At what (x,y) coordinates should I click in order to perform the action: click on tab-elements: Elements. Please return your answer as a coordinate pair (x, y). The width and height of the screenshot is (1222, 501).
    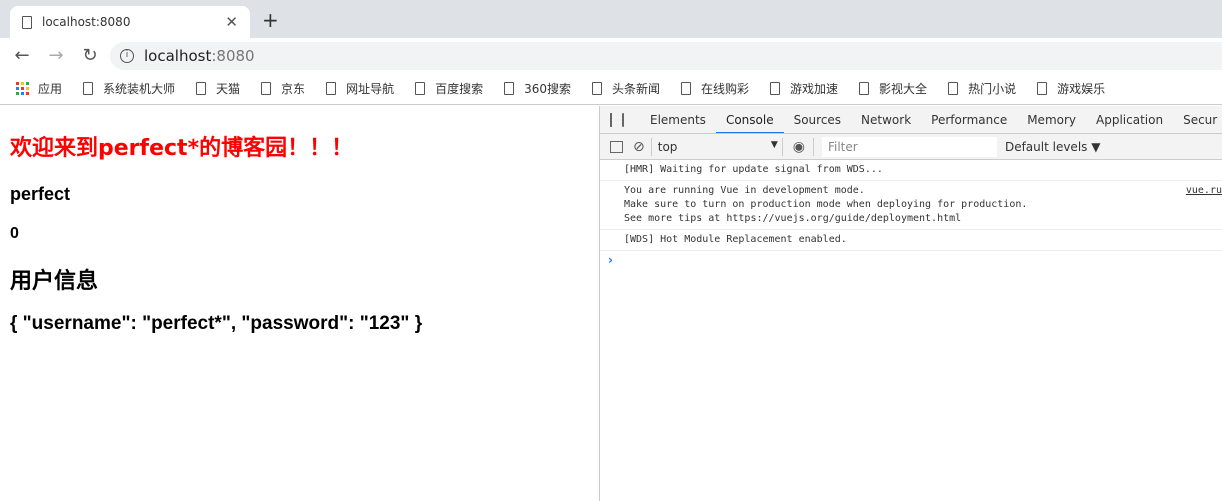
    Looking at the image, I should click on (678, 119).